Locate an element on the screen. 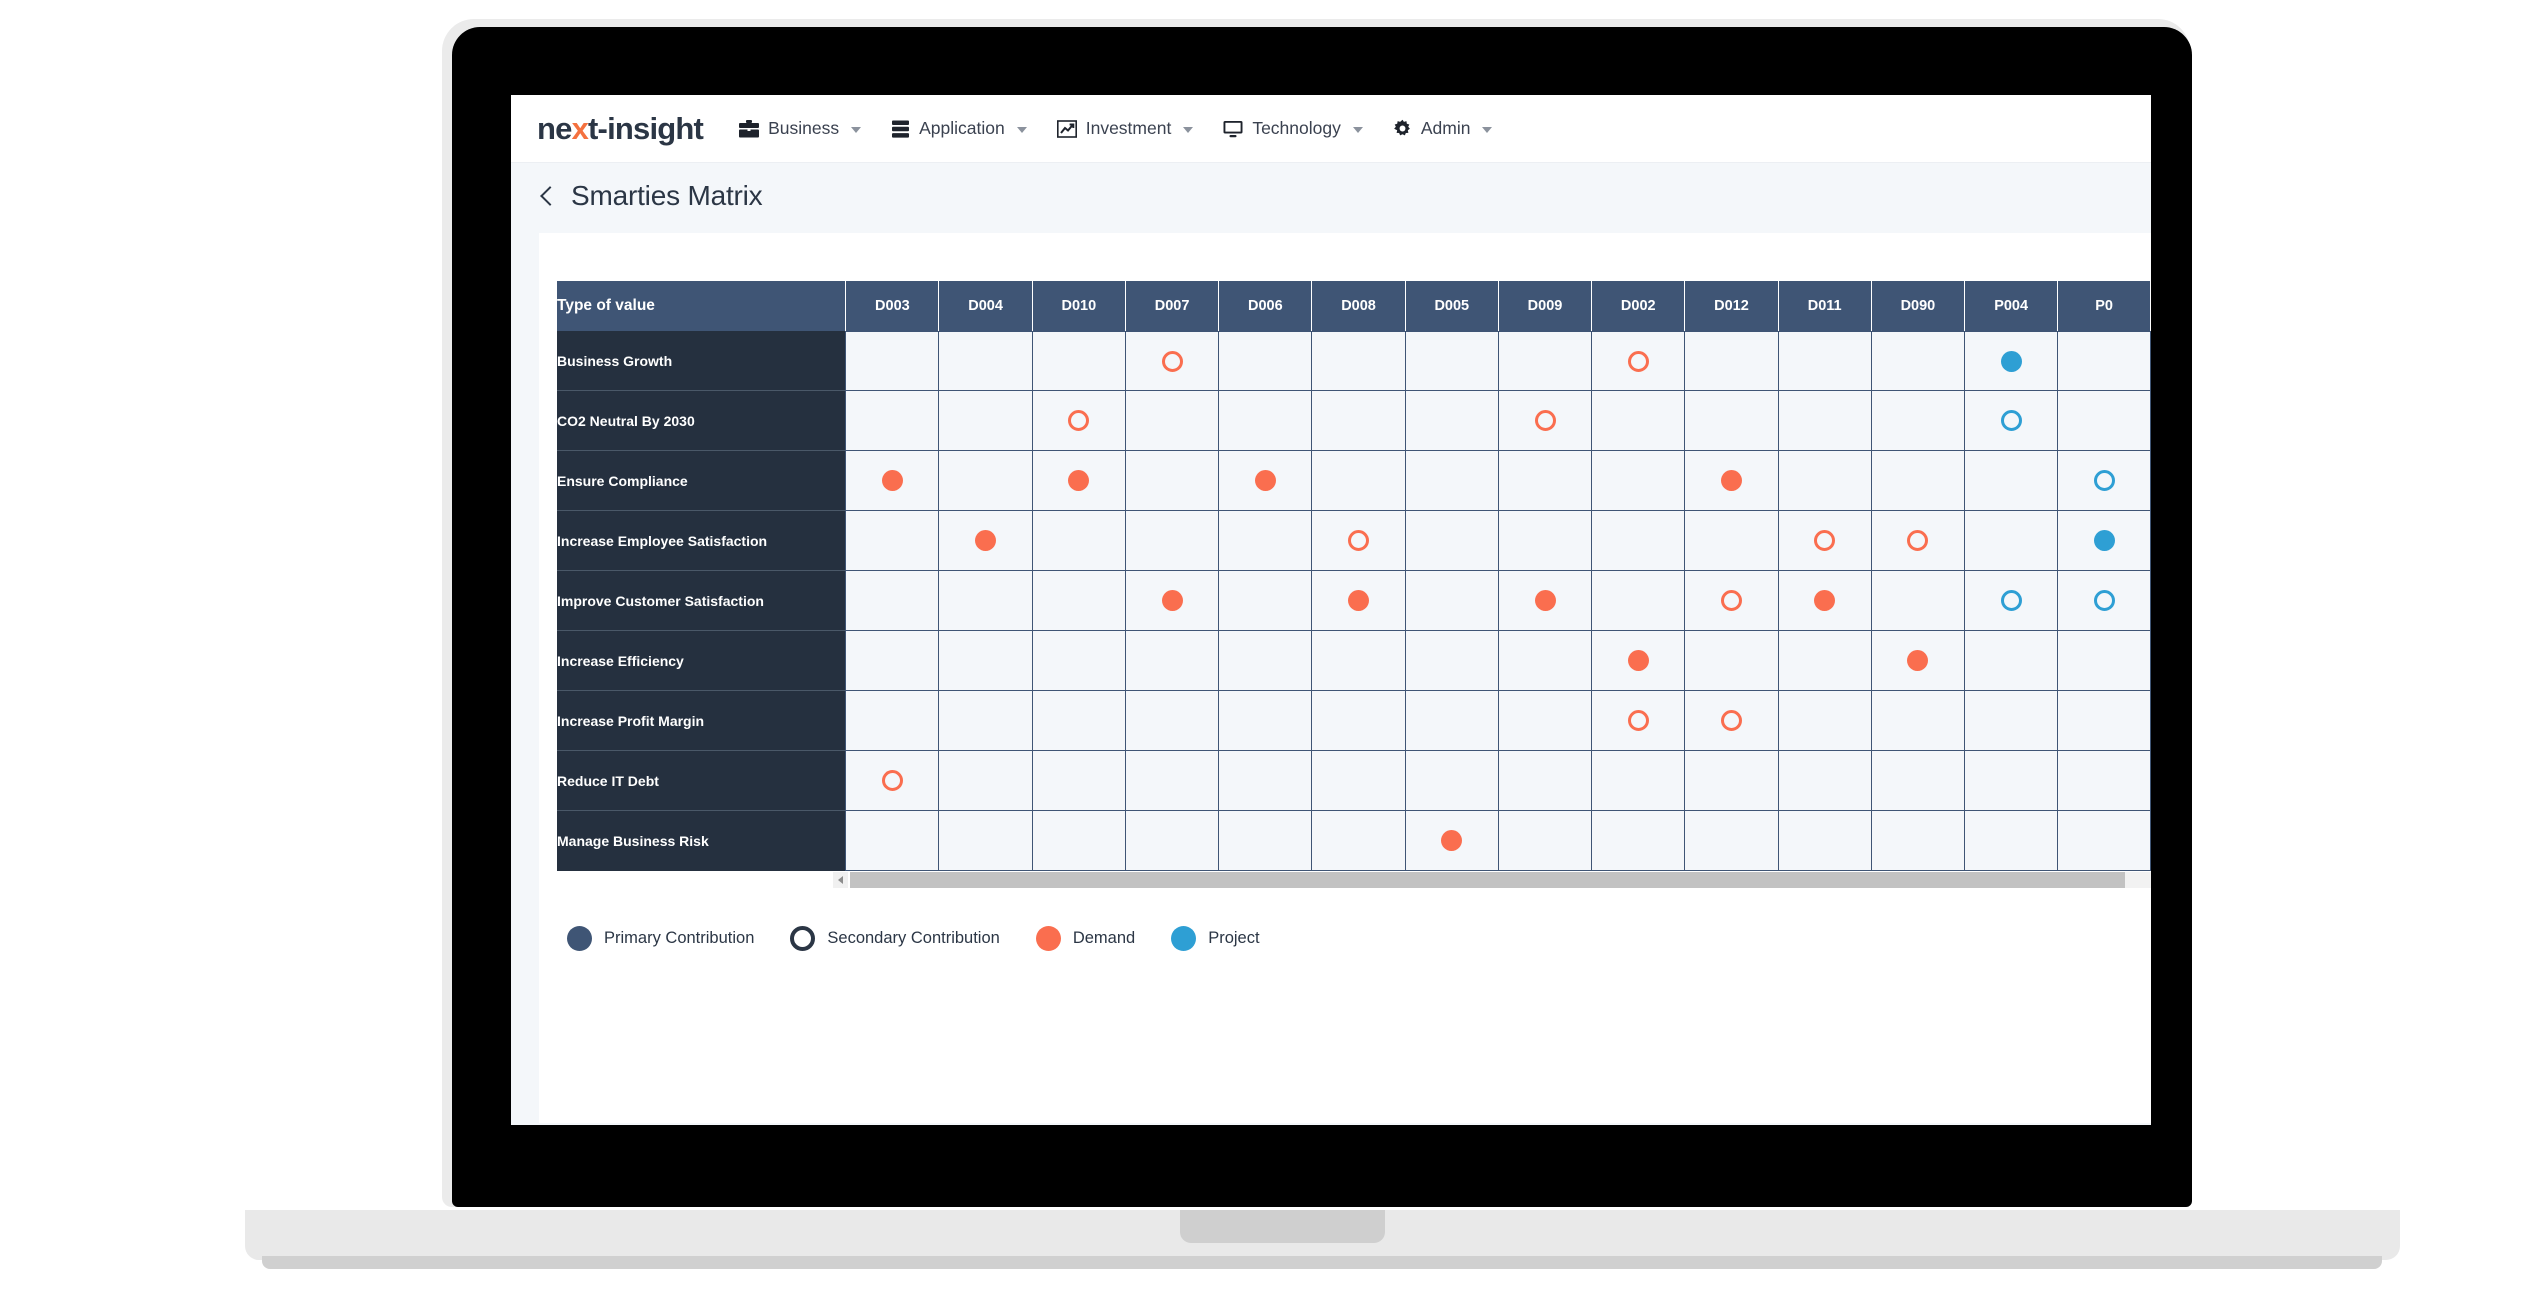 This screenshot has height=1290, width=2533. matrix-horizontal-scrollbar is located at coordinates (1354, 880).